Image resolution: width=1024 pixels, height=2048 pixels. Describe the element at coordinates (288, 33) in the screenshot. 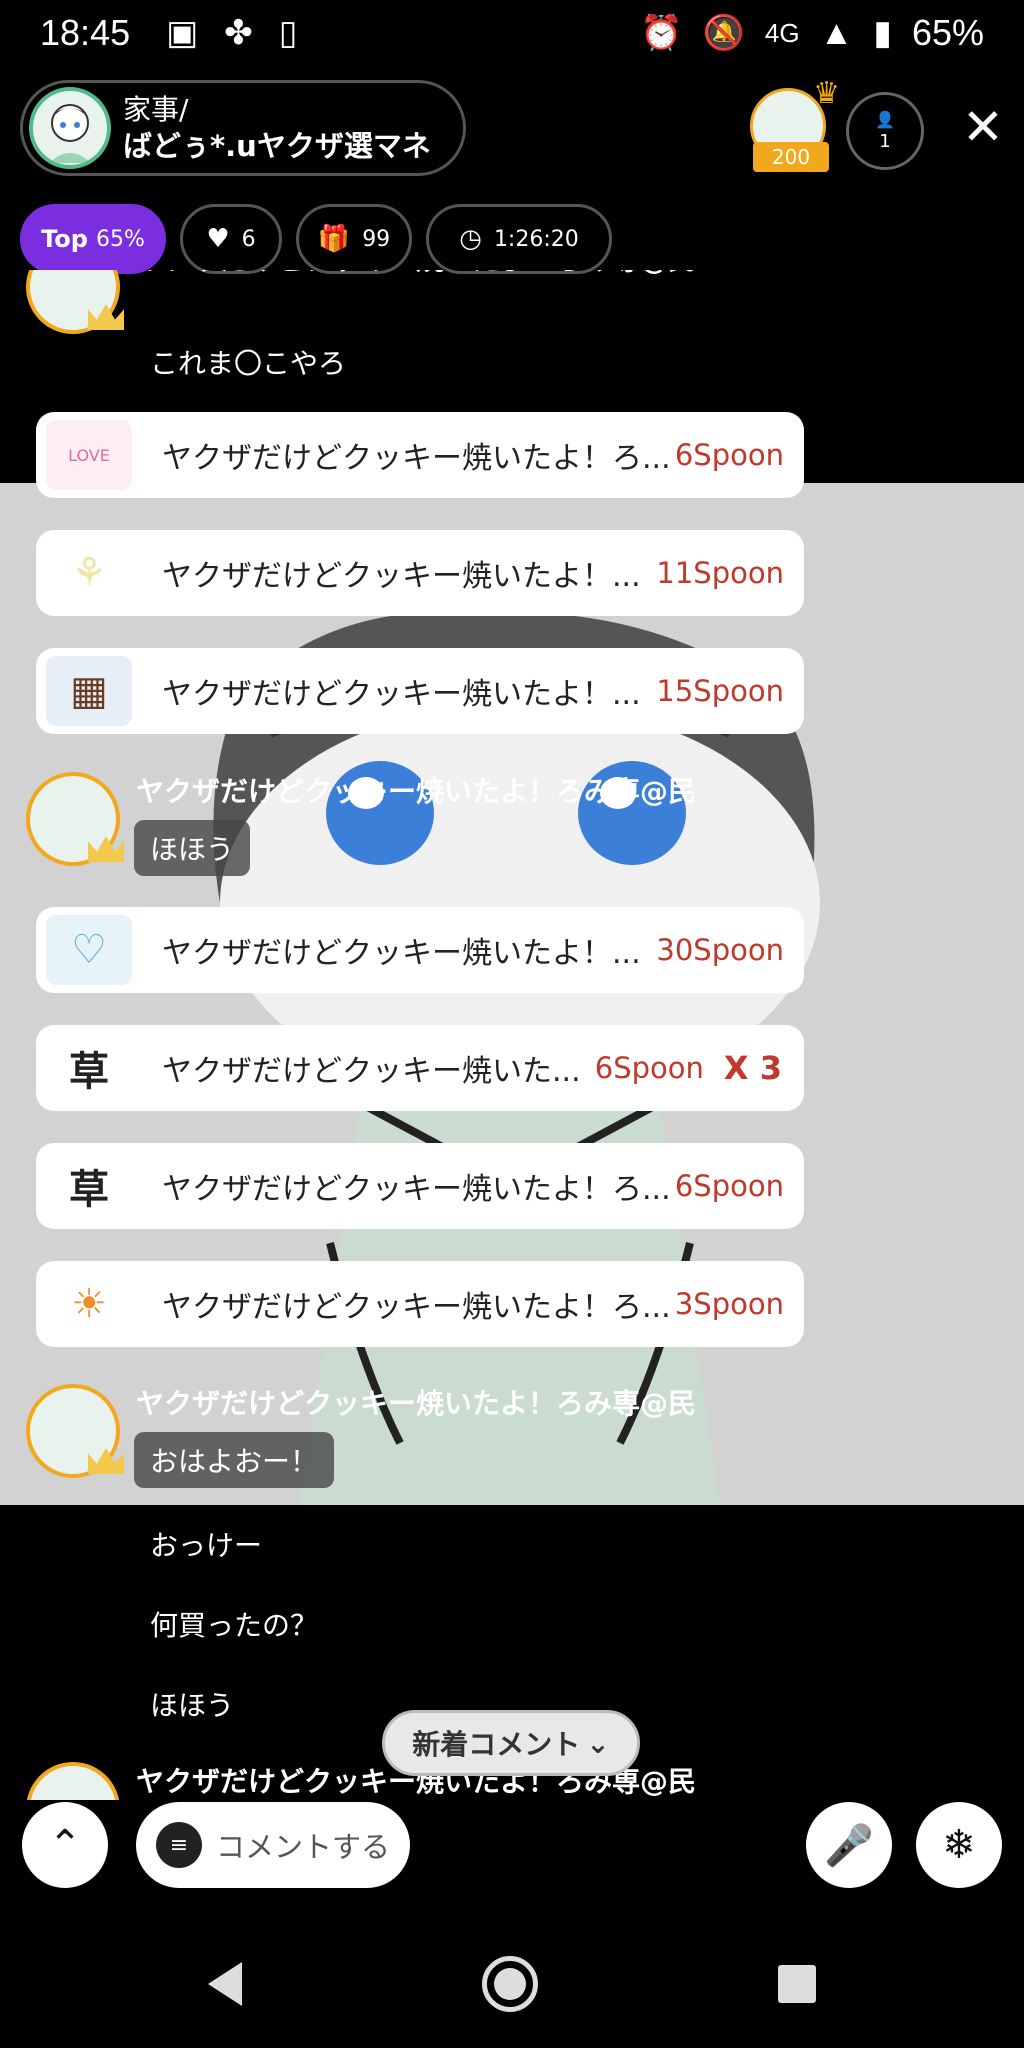

I see `phone-icon: ▯` at that location.